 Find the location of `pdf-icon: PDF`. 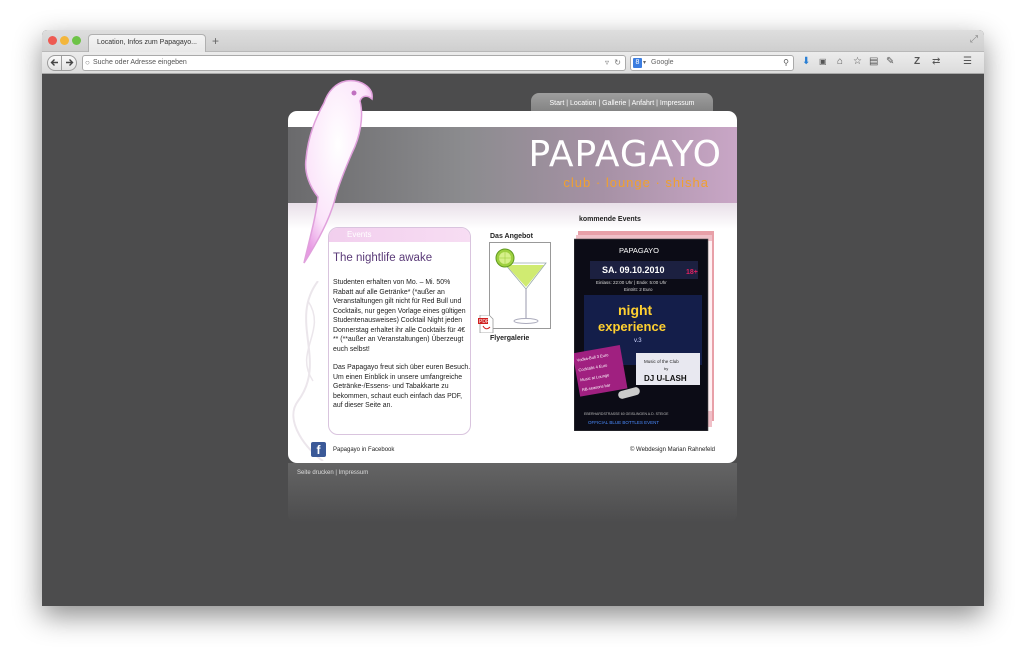

pdf-icon: PDF is located at coordinates (486, 324).